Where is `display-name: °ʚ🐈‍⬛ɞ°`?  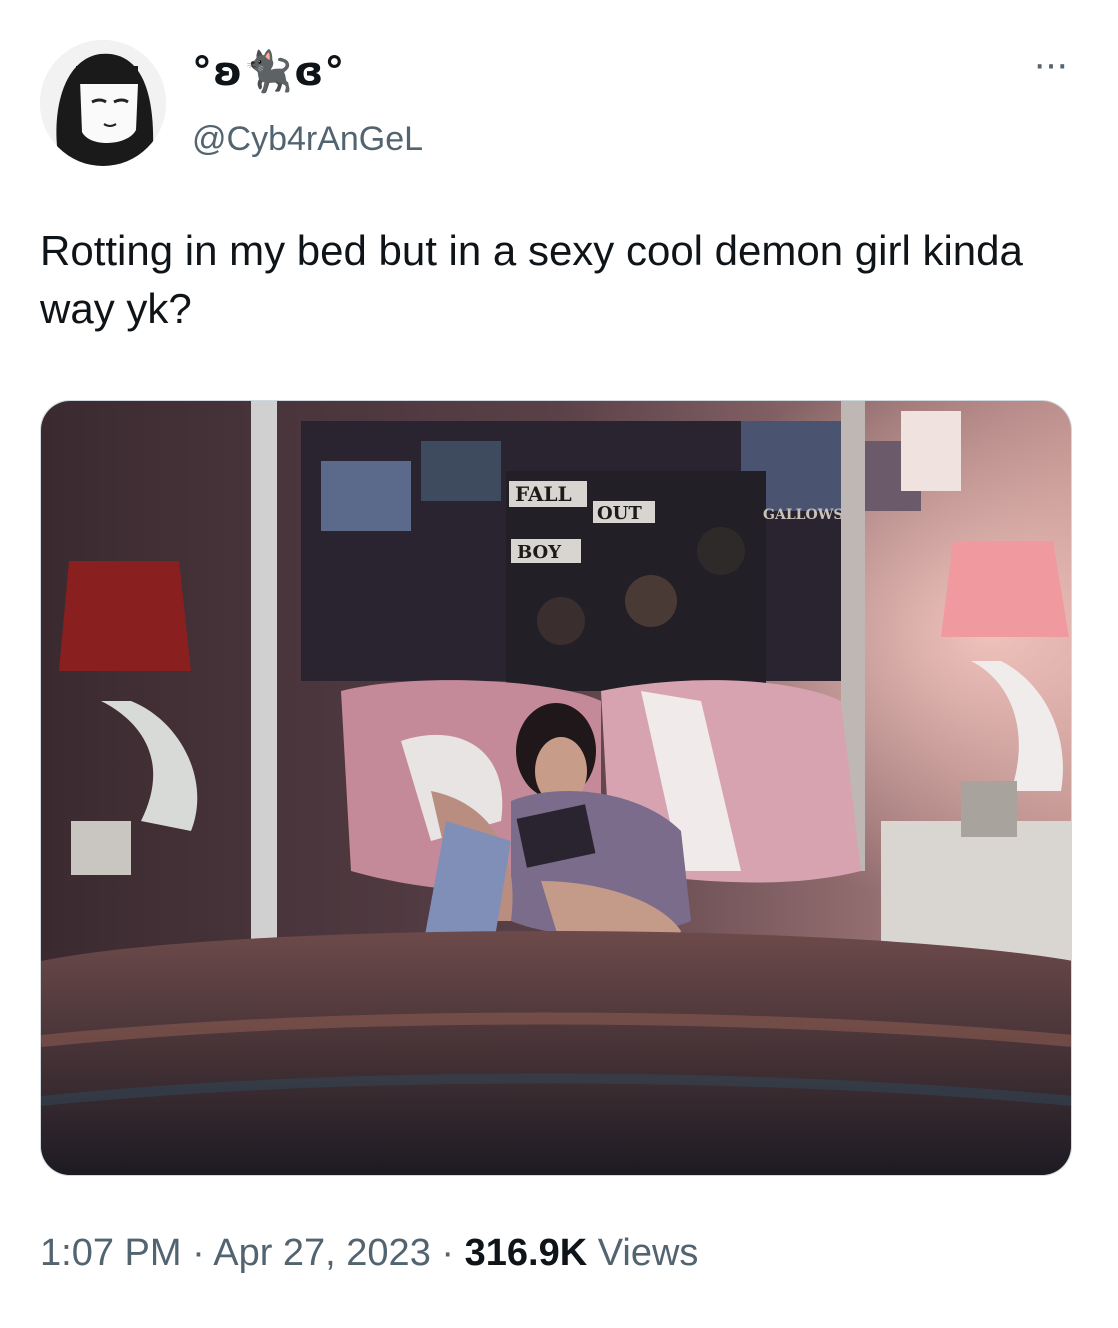 display-name: °ʚ🐈‍⬛ɞ° is located at coordinates (268, 71).